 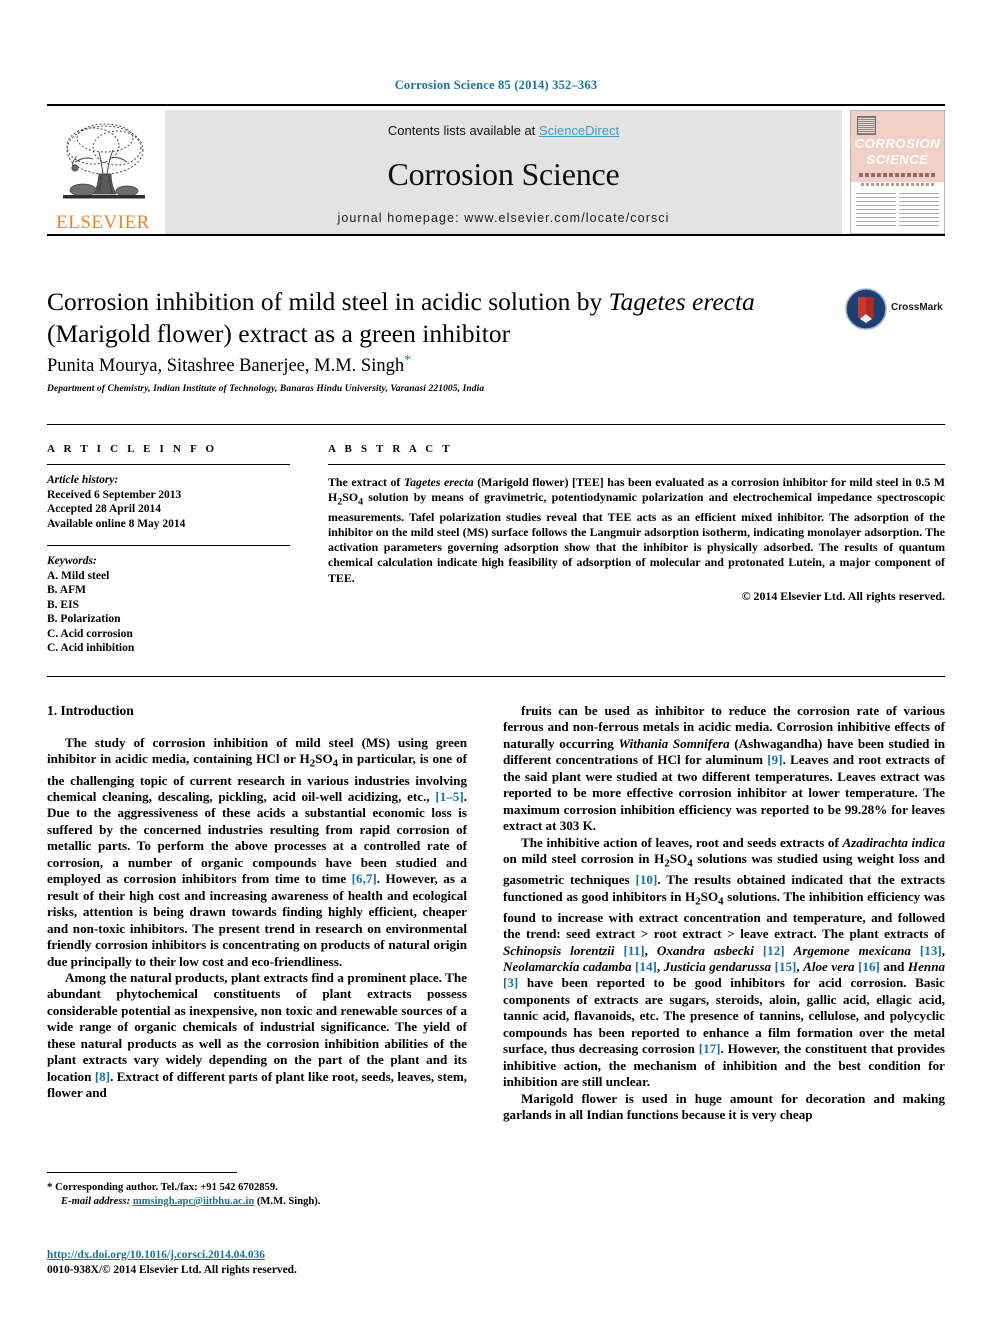 I want to click on cover-stamp-icon, so click(x=866, y=125).